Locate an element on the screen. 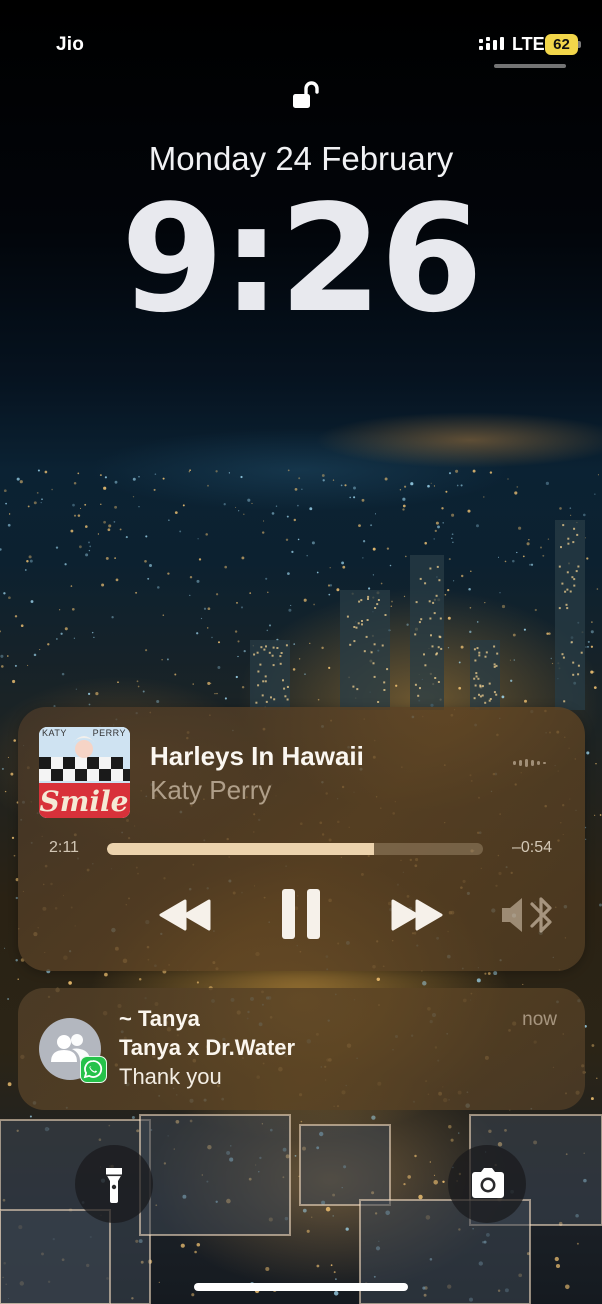 This screenshot has height=1304, width=602. flashlight-button is located at coordinates (114, 1184).